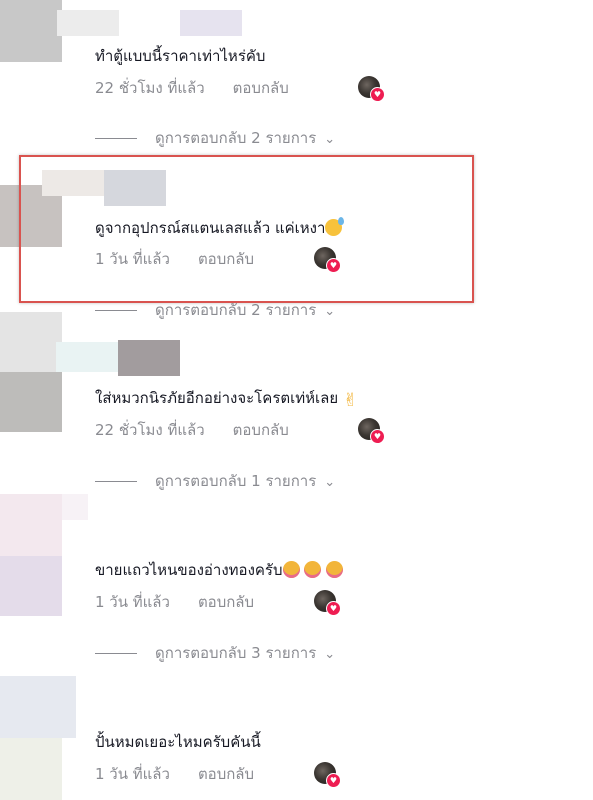 The width and height of the screenshot is (593, 800). What do you see at coordinates (350, 400) in the screenshot?
I see `victory-hand-emoji: ✌` at bounding box center [350, 400].